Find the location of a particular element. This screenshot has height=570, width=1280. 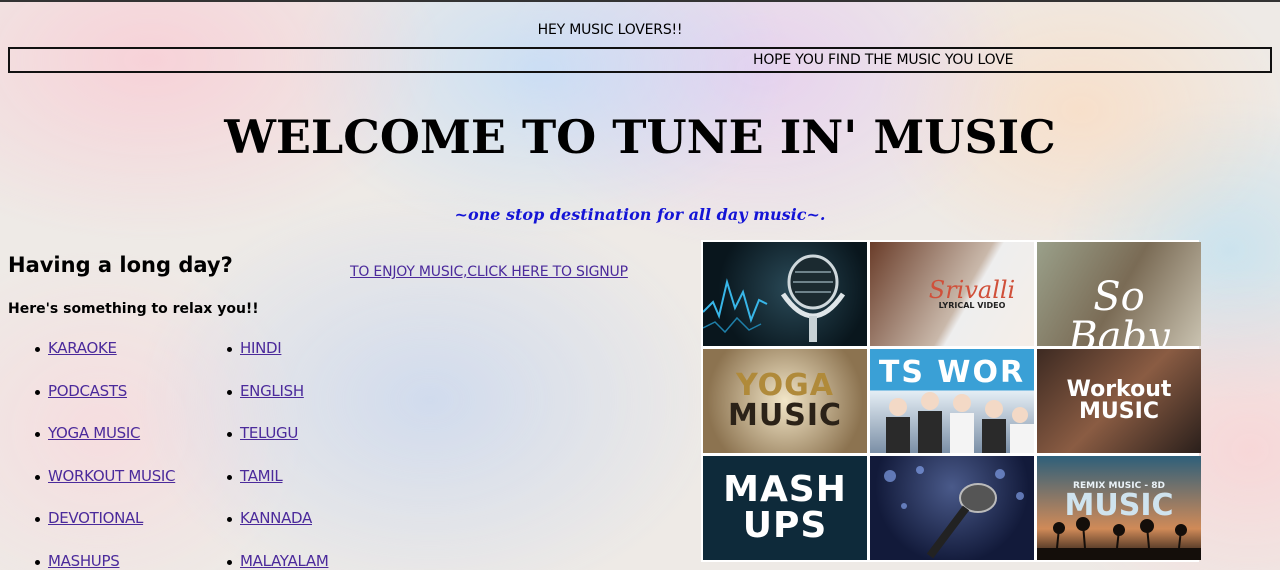

bts-image: TS WOR is located at coordinates (952, 401).